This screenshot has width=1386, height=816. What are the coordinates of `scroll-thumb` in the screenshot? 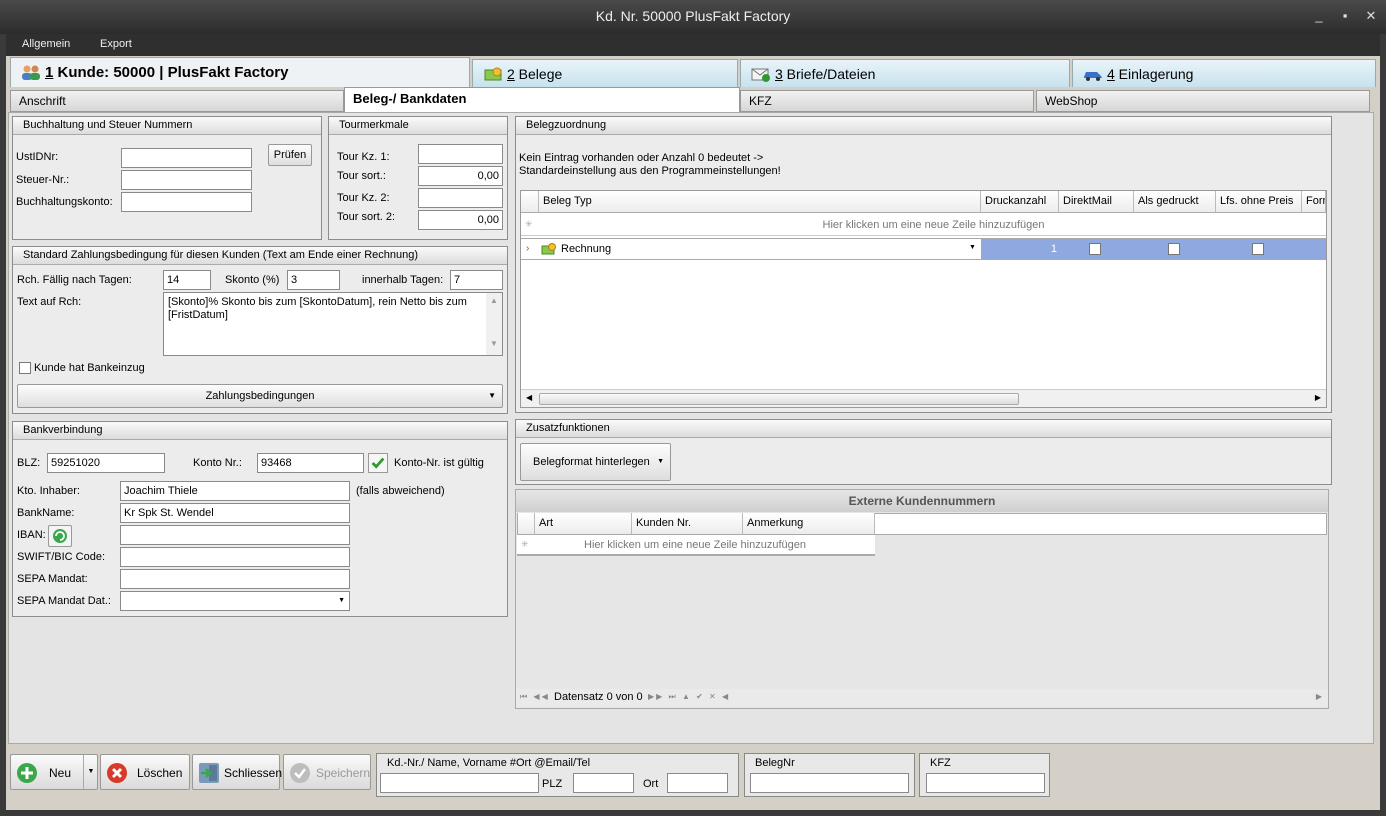 It's located at (779, 399).